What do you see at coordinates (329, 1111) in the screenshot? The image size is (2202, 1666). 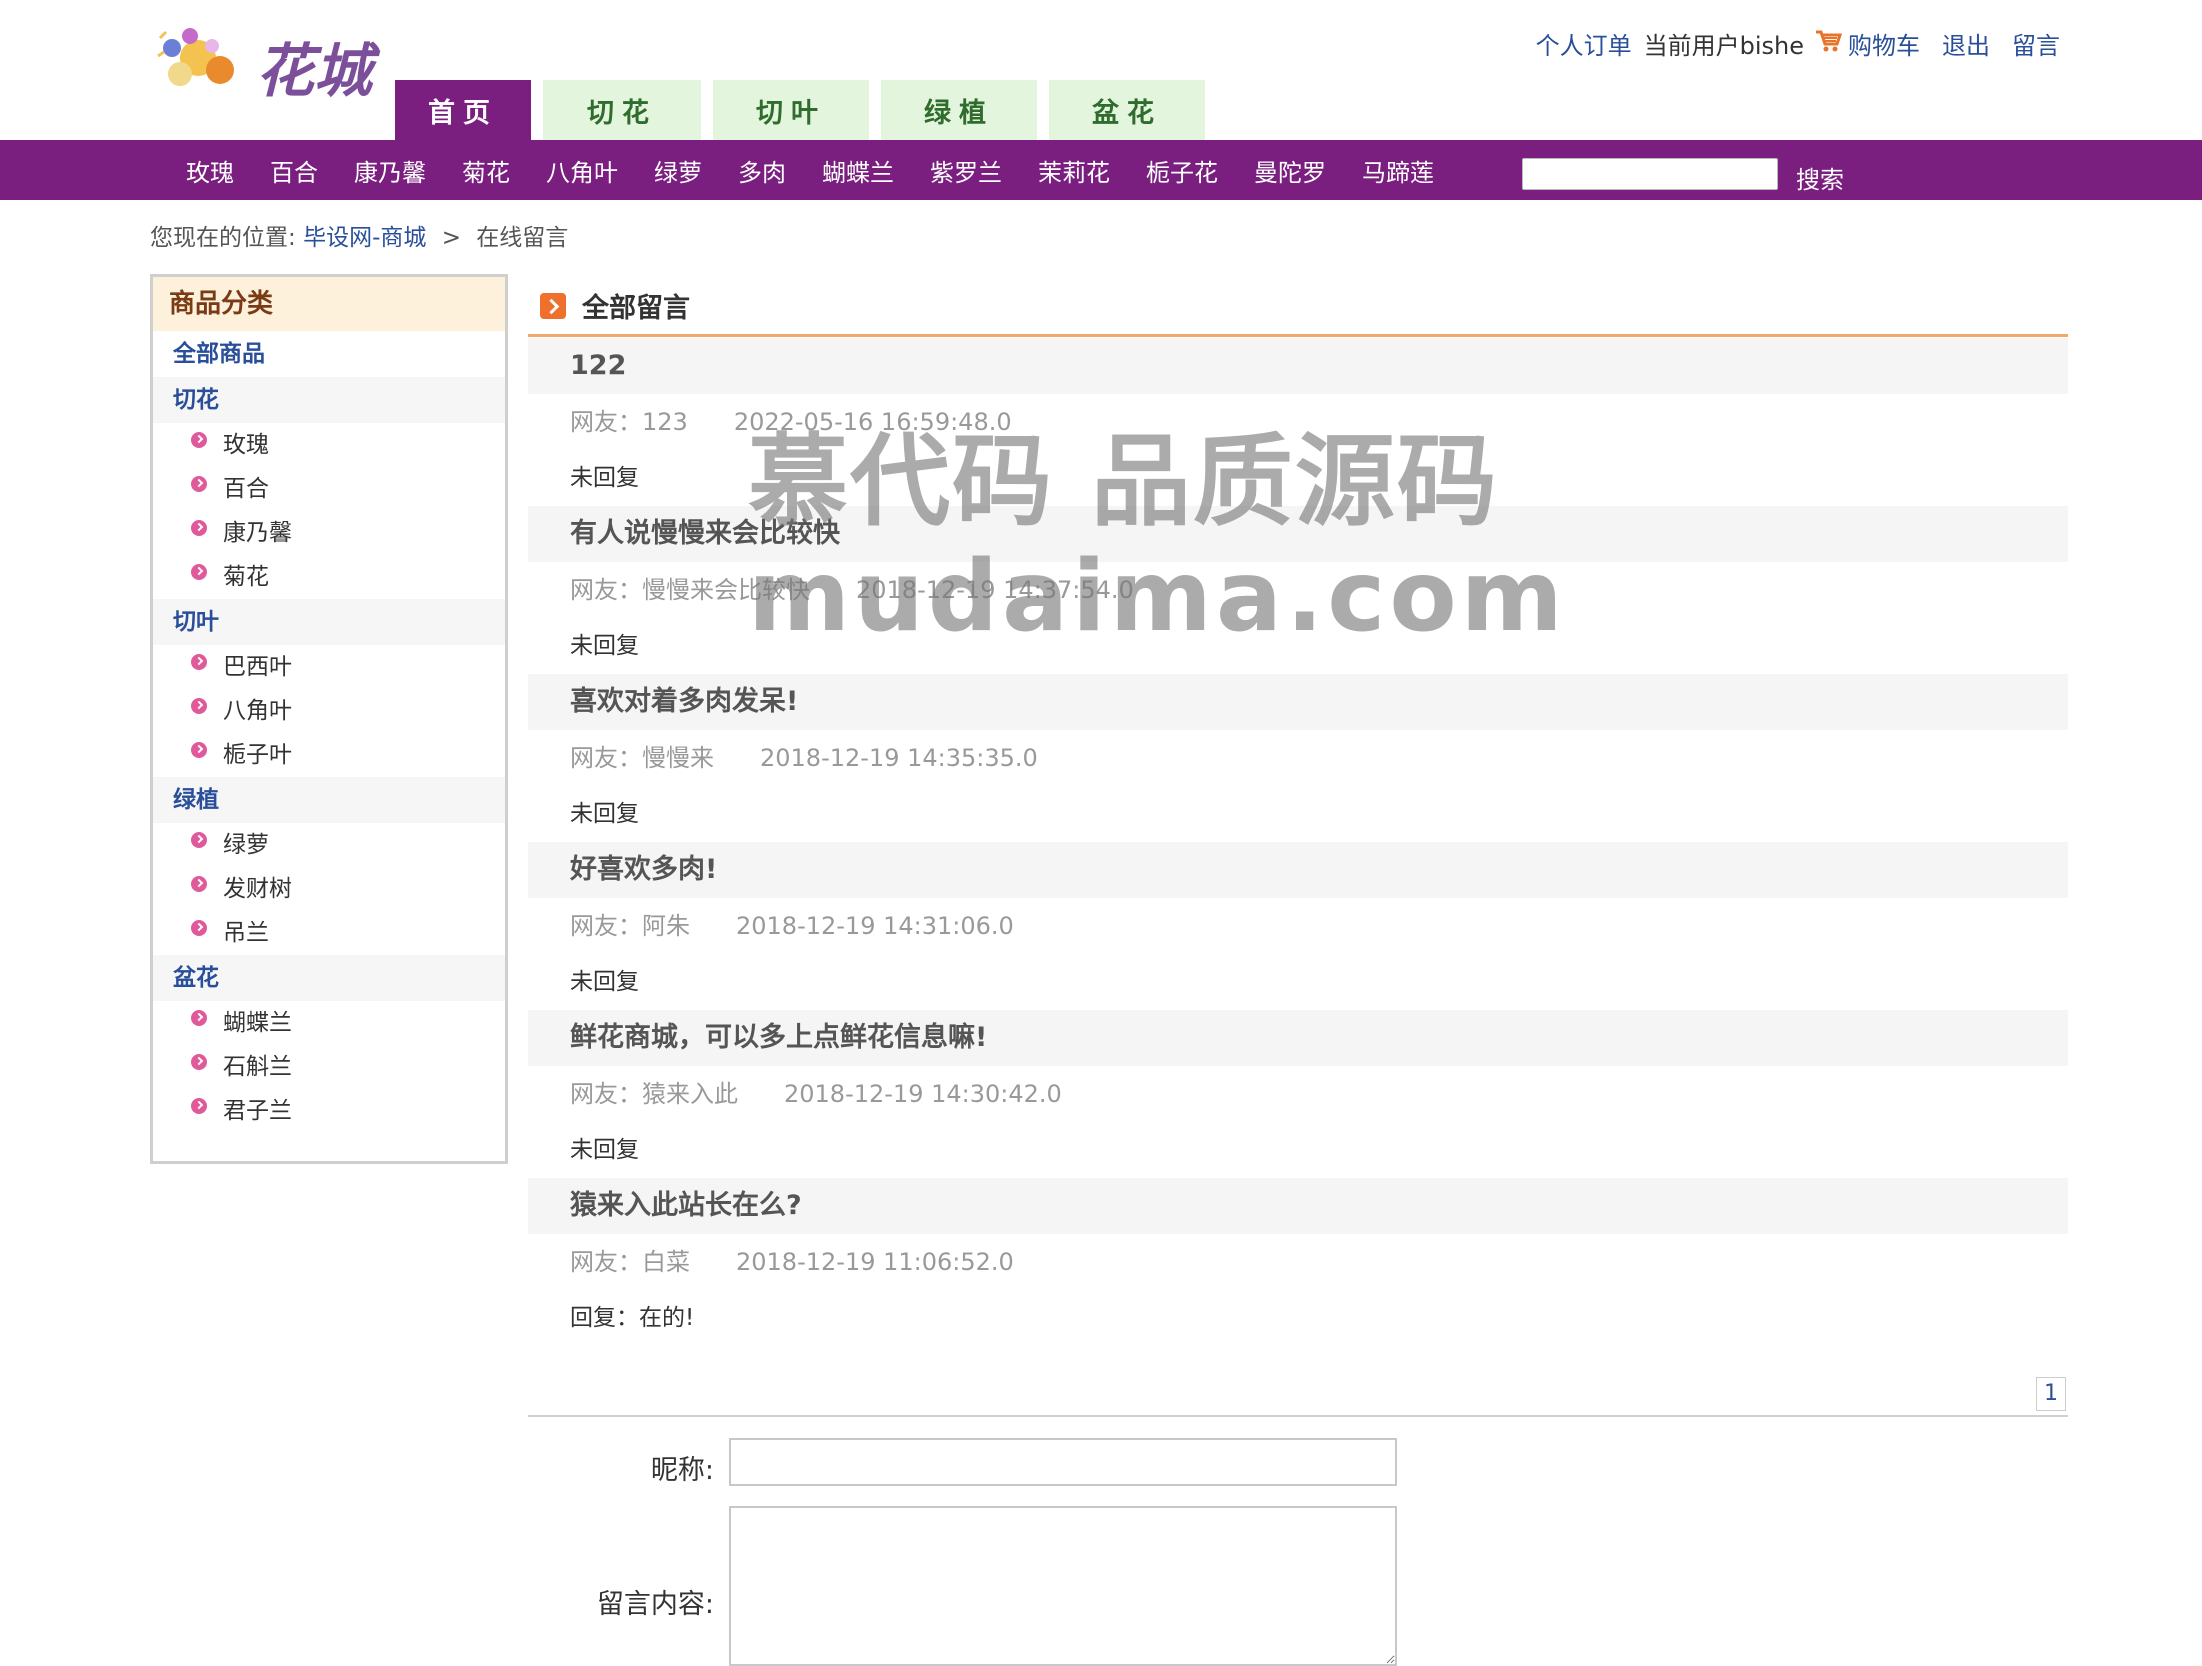 I see `sidebar-subcategory: 君子兰` at bounding box center [329, 1111].